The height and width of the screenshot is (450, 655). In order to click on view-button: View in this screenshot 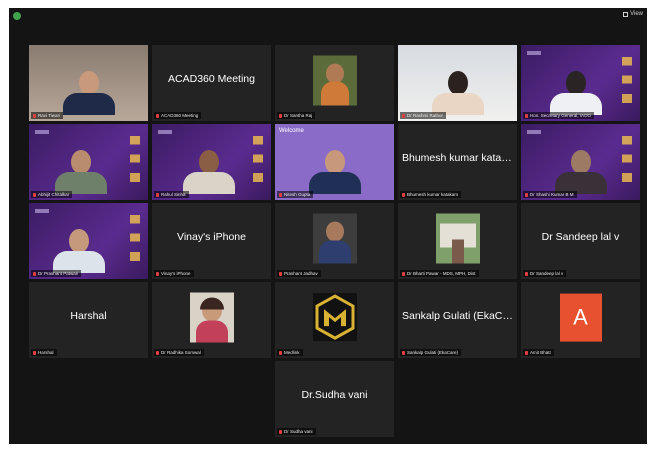, I will do `click(633, 14)`.